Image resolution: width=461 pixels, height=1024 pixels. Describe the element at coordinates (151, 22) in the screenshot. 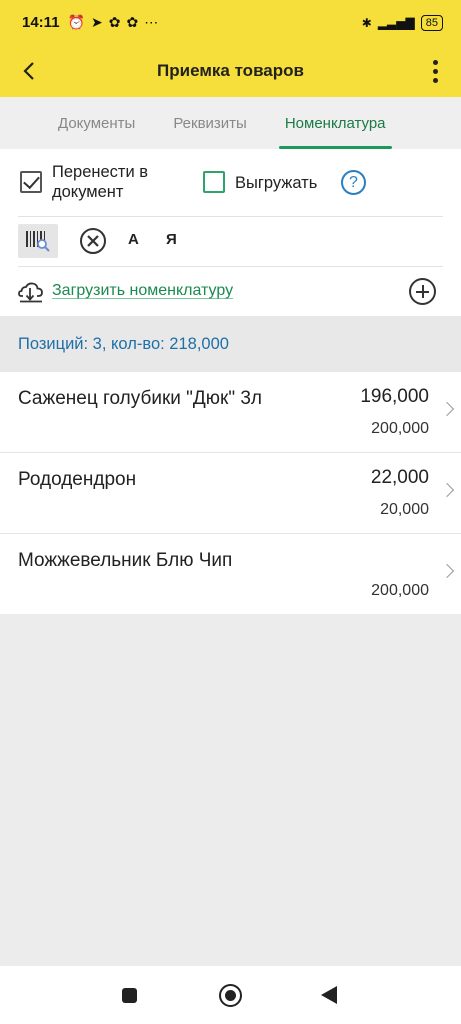

I see `more-icon: ⋯` at that location.